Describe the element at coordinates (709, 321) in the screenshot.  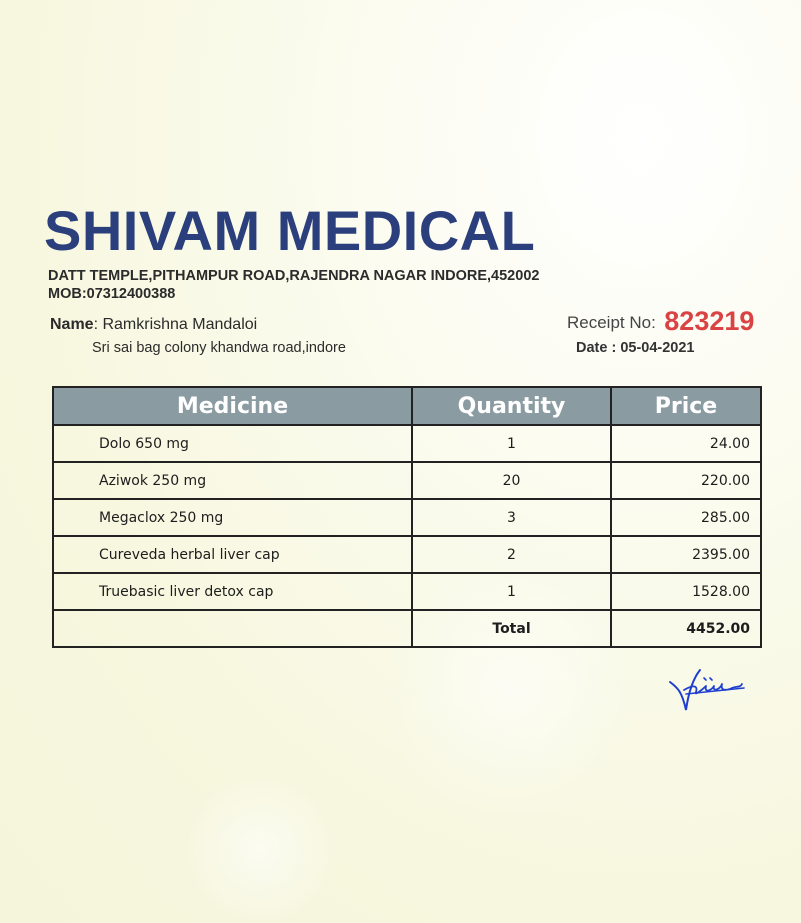
I see `receipt-number: 823219` at that location.